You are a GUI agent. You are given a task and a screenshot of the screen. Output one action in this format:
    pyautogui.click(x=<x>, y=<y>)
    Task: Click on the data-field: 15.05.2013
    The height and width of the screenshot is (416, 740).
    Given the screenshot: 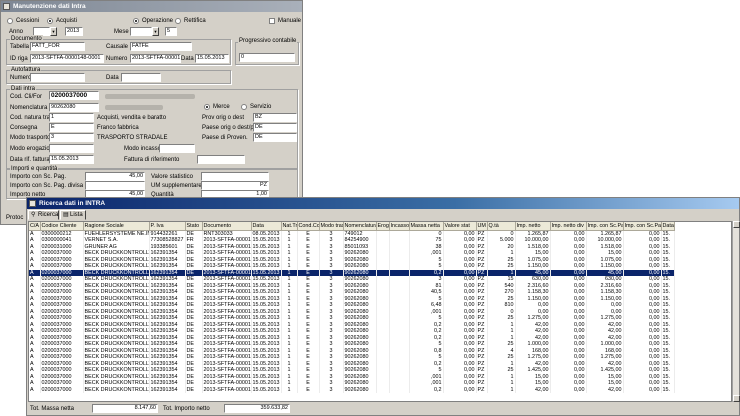 What is the action you would take?
    pyautogui.click(x=212, y=58)
    